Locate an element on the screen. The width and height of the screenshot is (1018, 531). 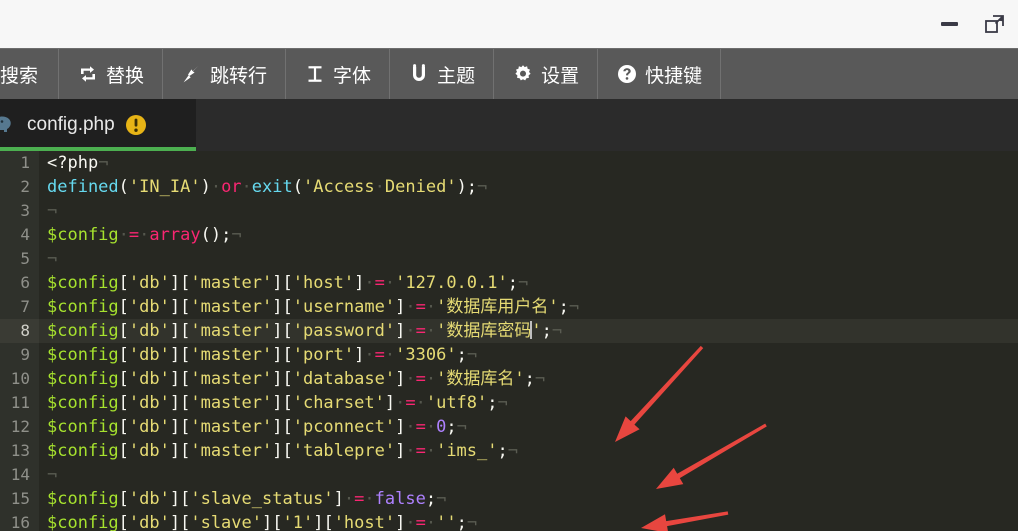
code-line: 3 ¬ is located at coordinates (509, 211).